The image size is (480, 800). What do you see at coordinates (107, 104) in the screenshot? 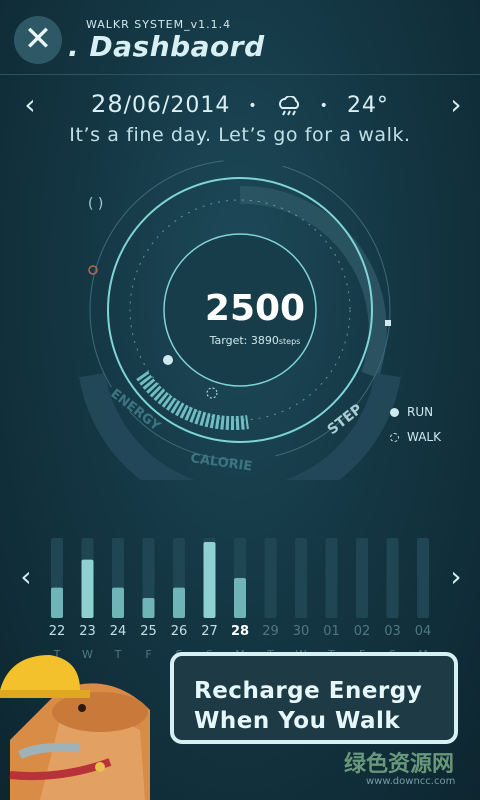
I see `date-day: 28` at bounding box center [107, 104].